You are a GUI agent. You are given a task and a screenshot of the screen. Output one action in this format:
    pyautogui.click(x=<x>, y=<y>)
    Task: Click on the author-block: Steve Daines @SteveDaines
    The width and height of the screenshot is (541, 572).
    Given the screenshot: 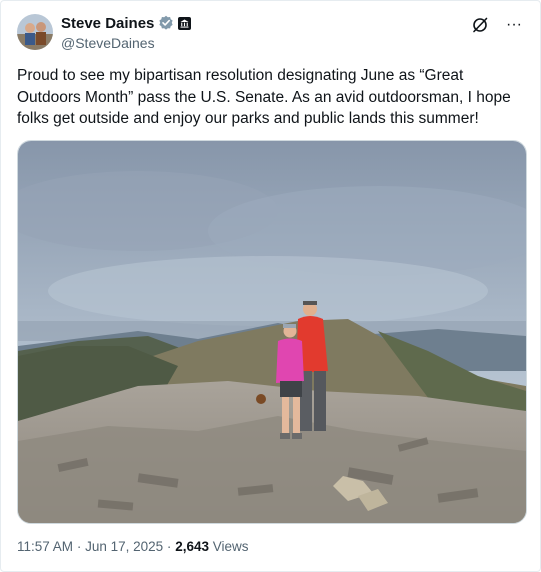 What is the action you would take?
    pyautogui.click(x=126, y=32)
    